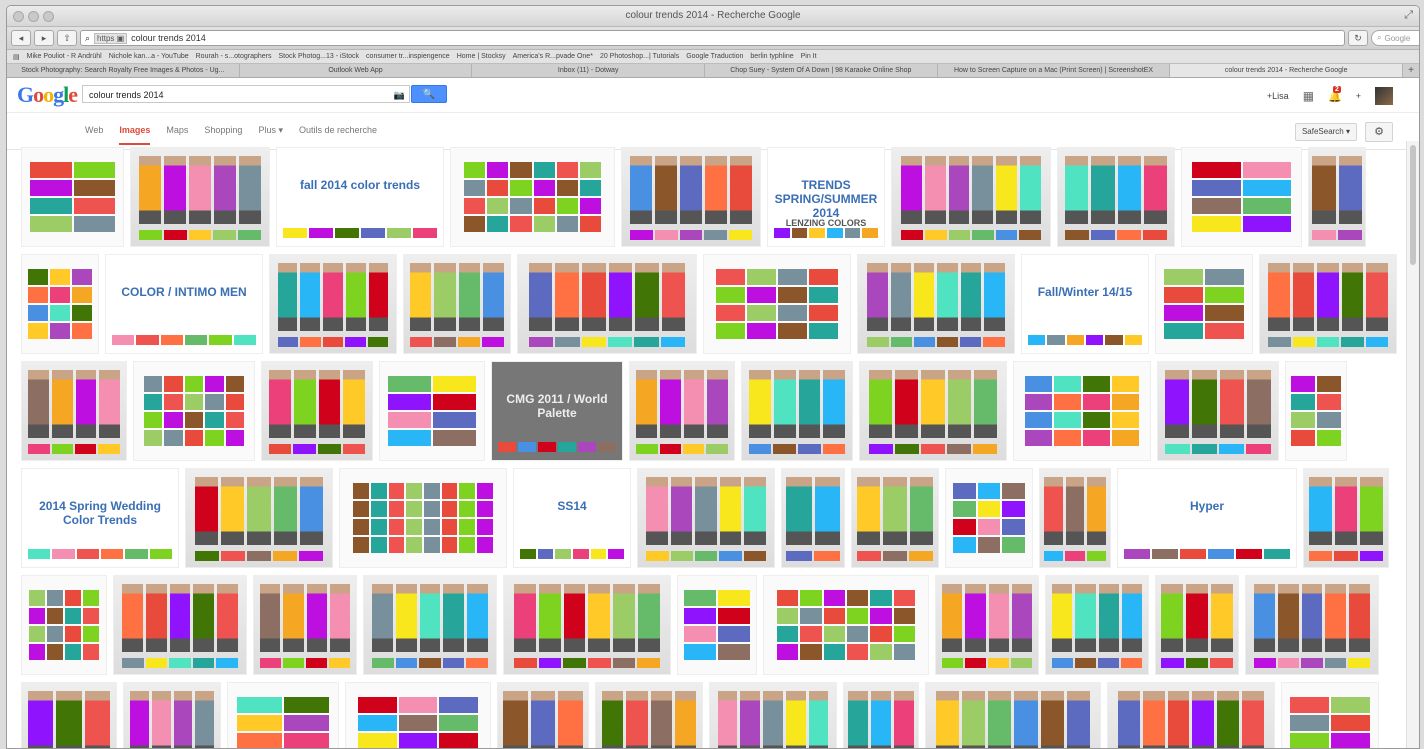 This screenshot has height=749, width=1424. I want to click on share-plus-icon: +, so click(1358, 96).